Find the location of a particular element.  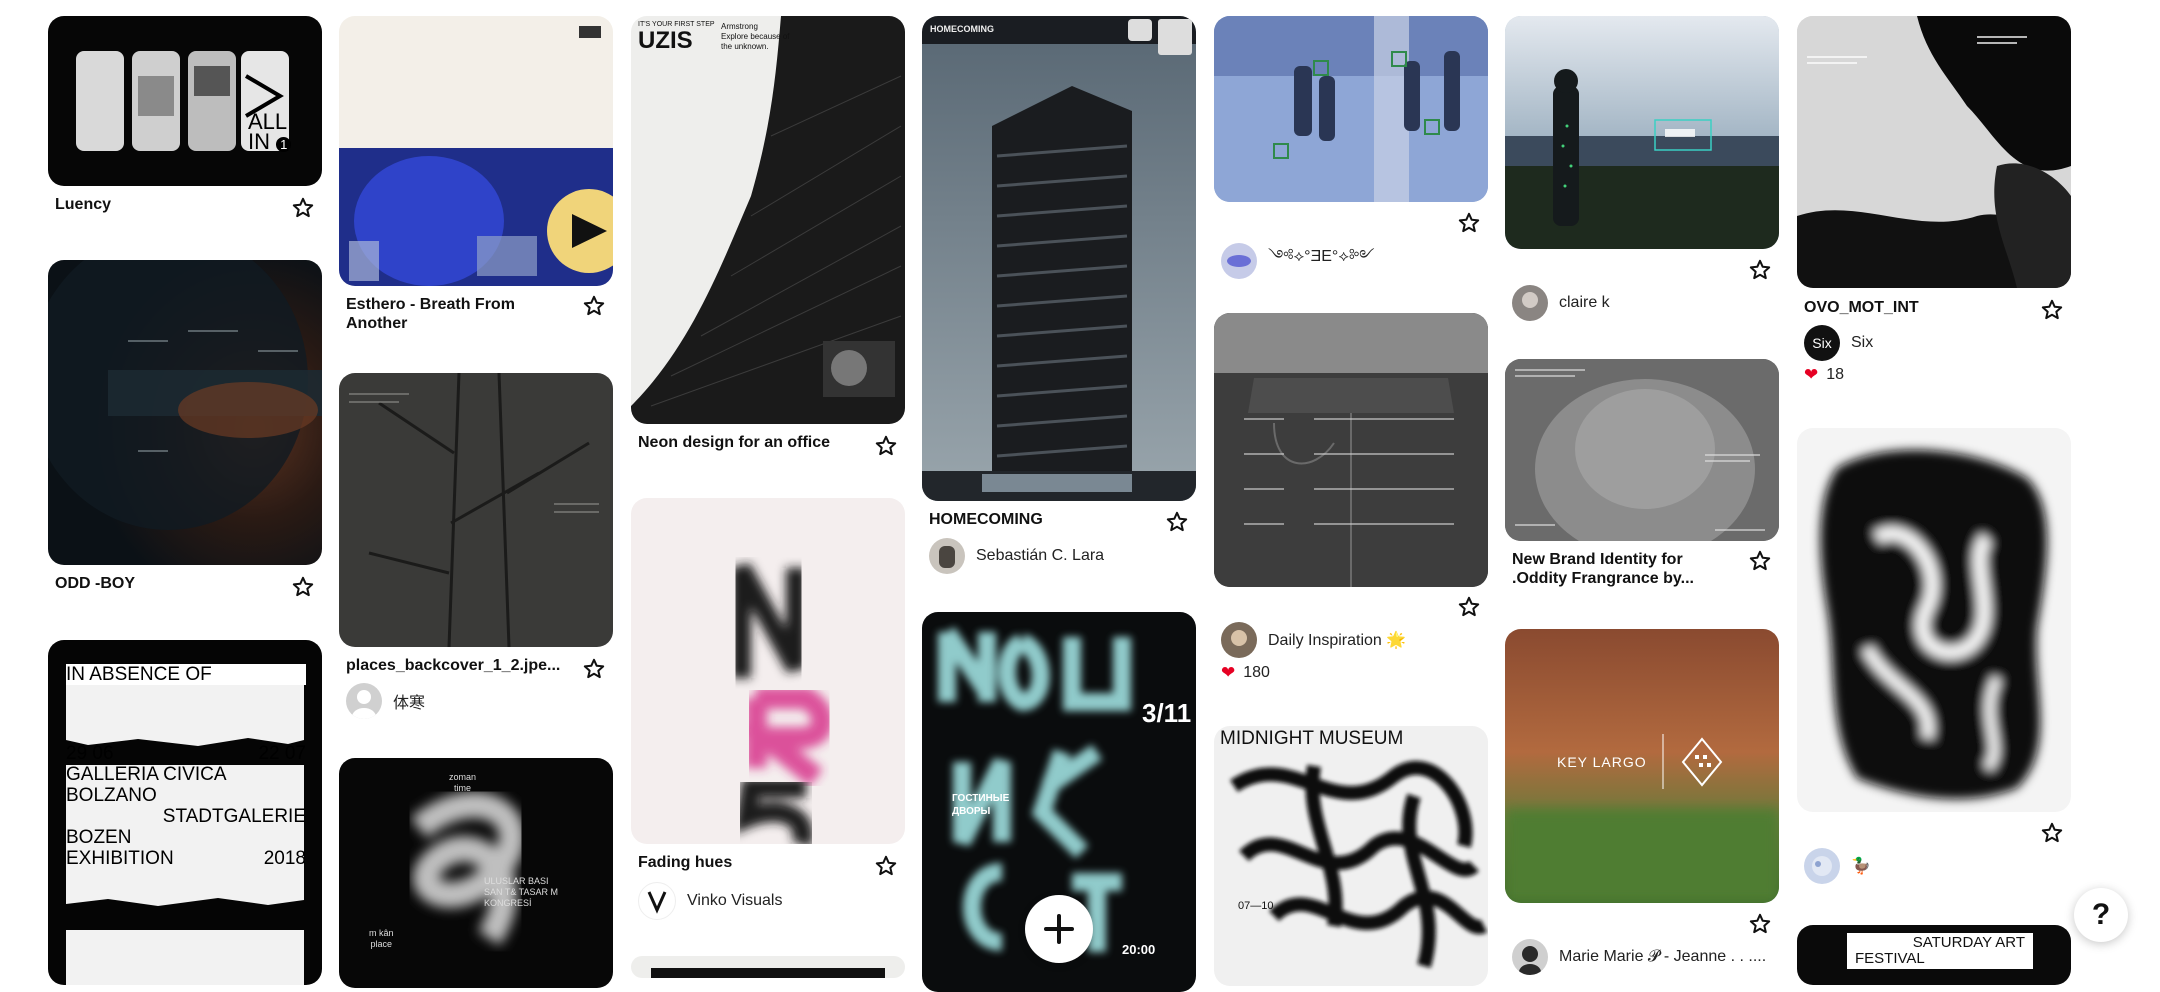

pin-jeans: Daily Inspiration 🌟 ❤ 180 is located at coordinates (1351, 497).